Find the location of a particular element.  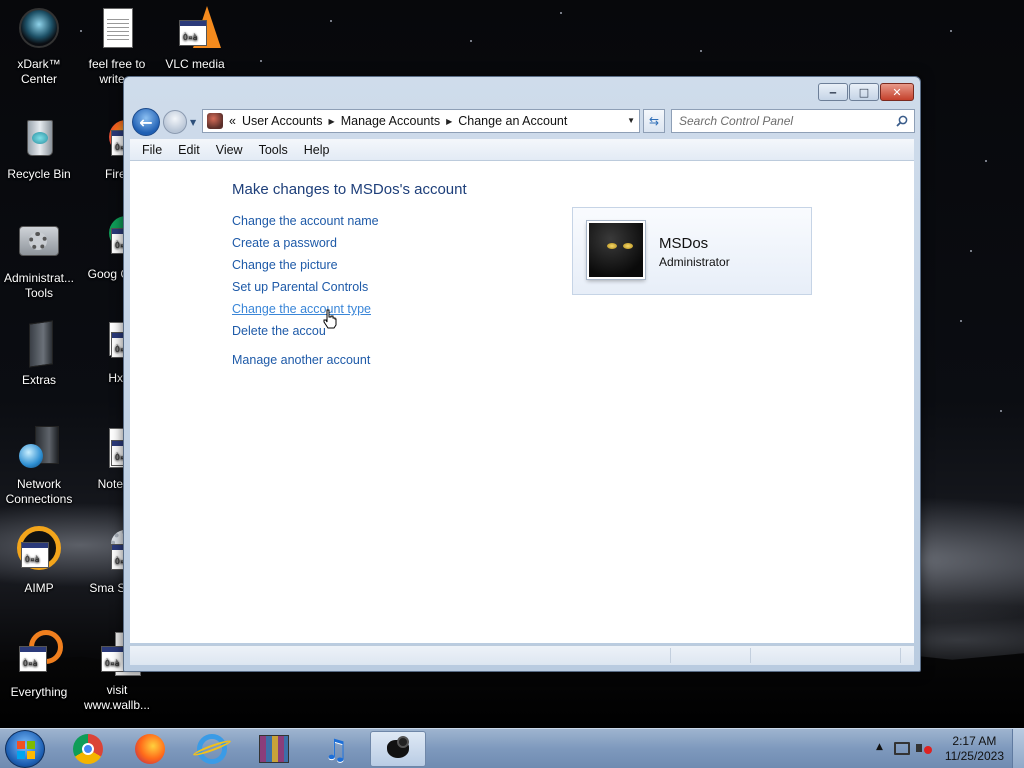

internet-explorer-icon is located at coordinates (212, 749).